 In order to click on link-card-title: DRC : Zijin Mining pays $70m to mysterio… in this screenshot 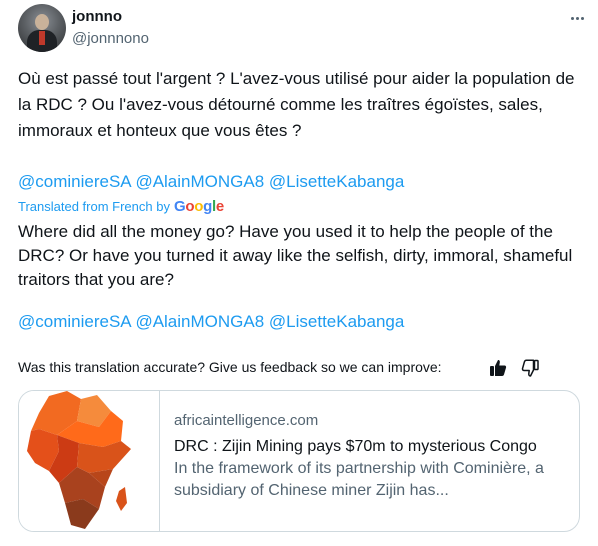, I will do `click(371, 447)`.